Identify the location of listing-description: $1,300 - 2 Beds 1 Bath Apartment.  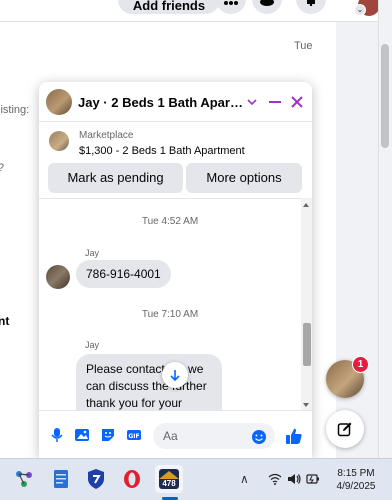
(162, 151).